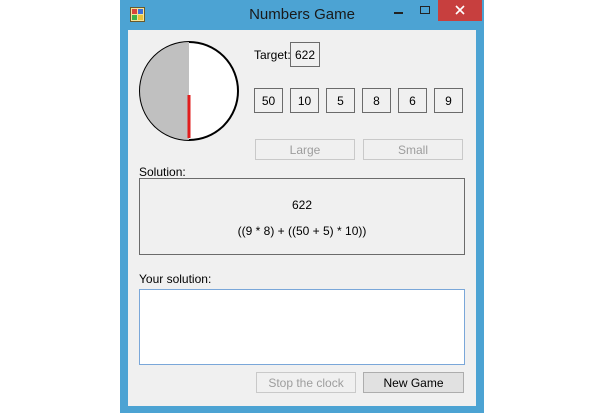  I want to click on solution-box: 622 ((9 * 8) + ((50 + 5) * 10)), so click(302, 216).